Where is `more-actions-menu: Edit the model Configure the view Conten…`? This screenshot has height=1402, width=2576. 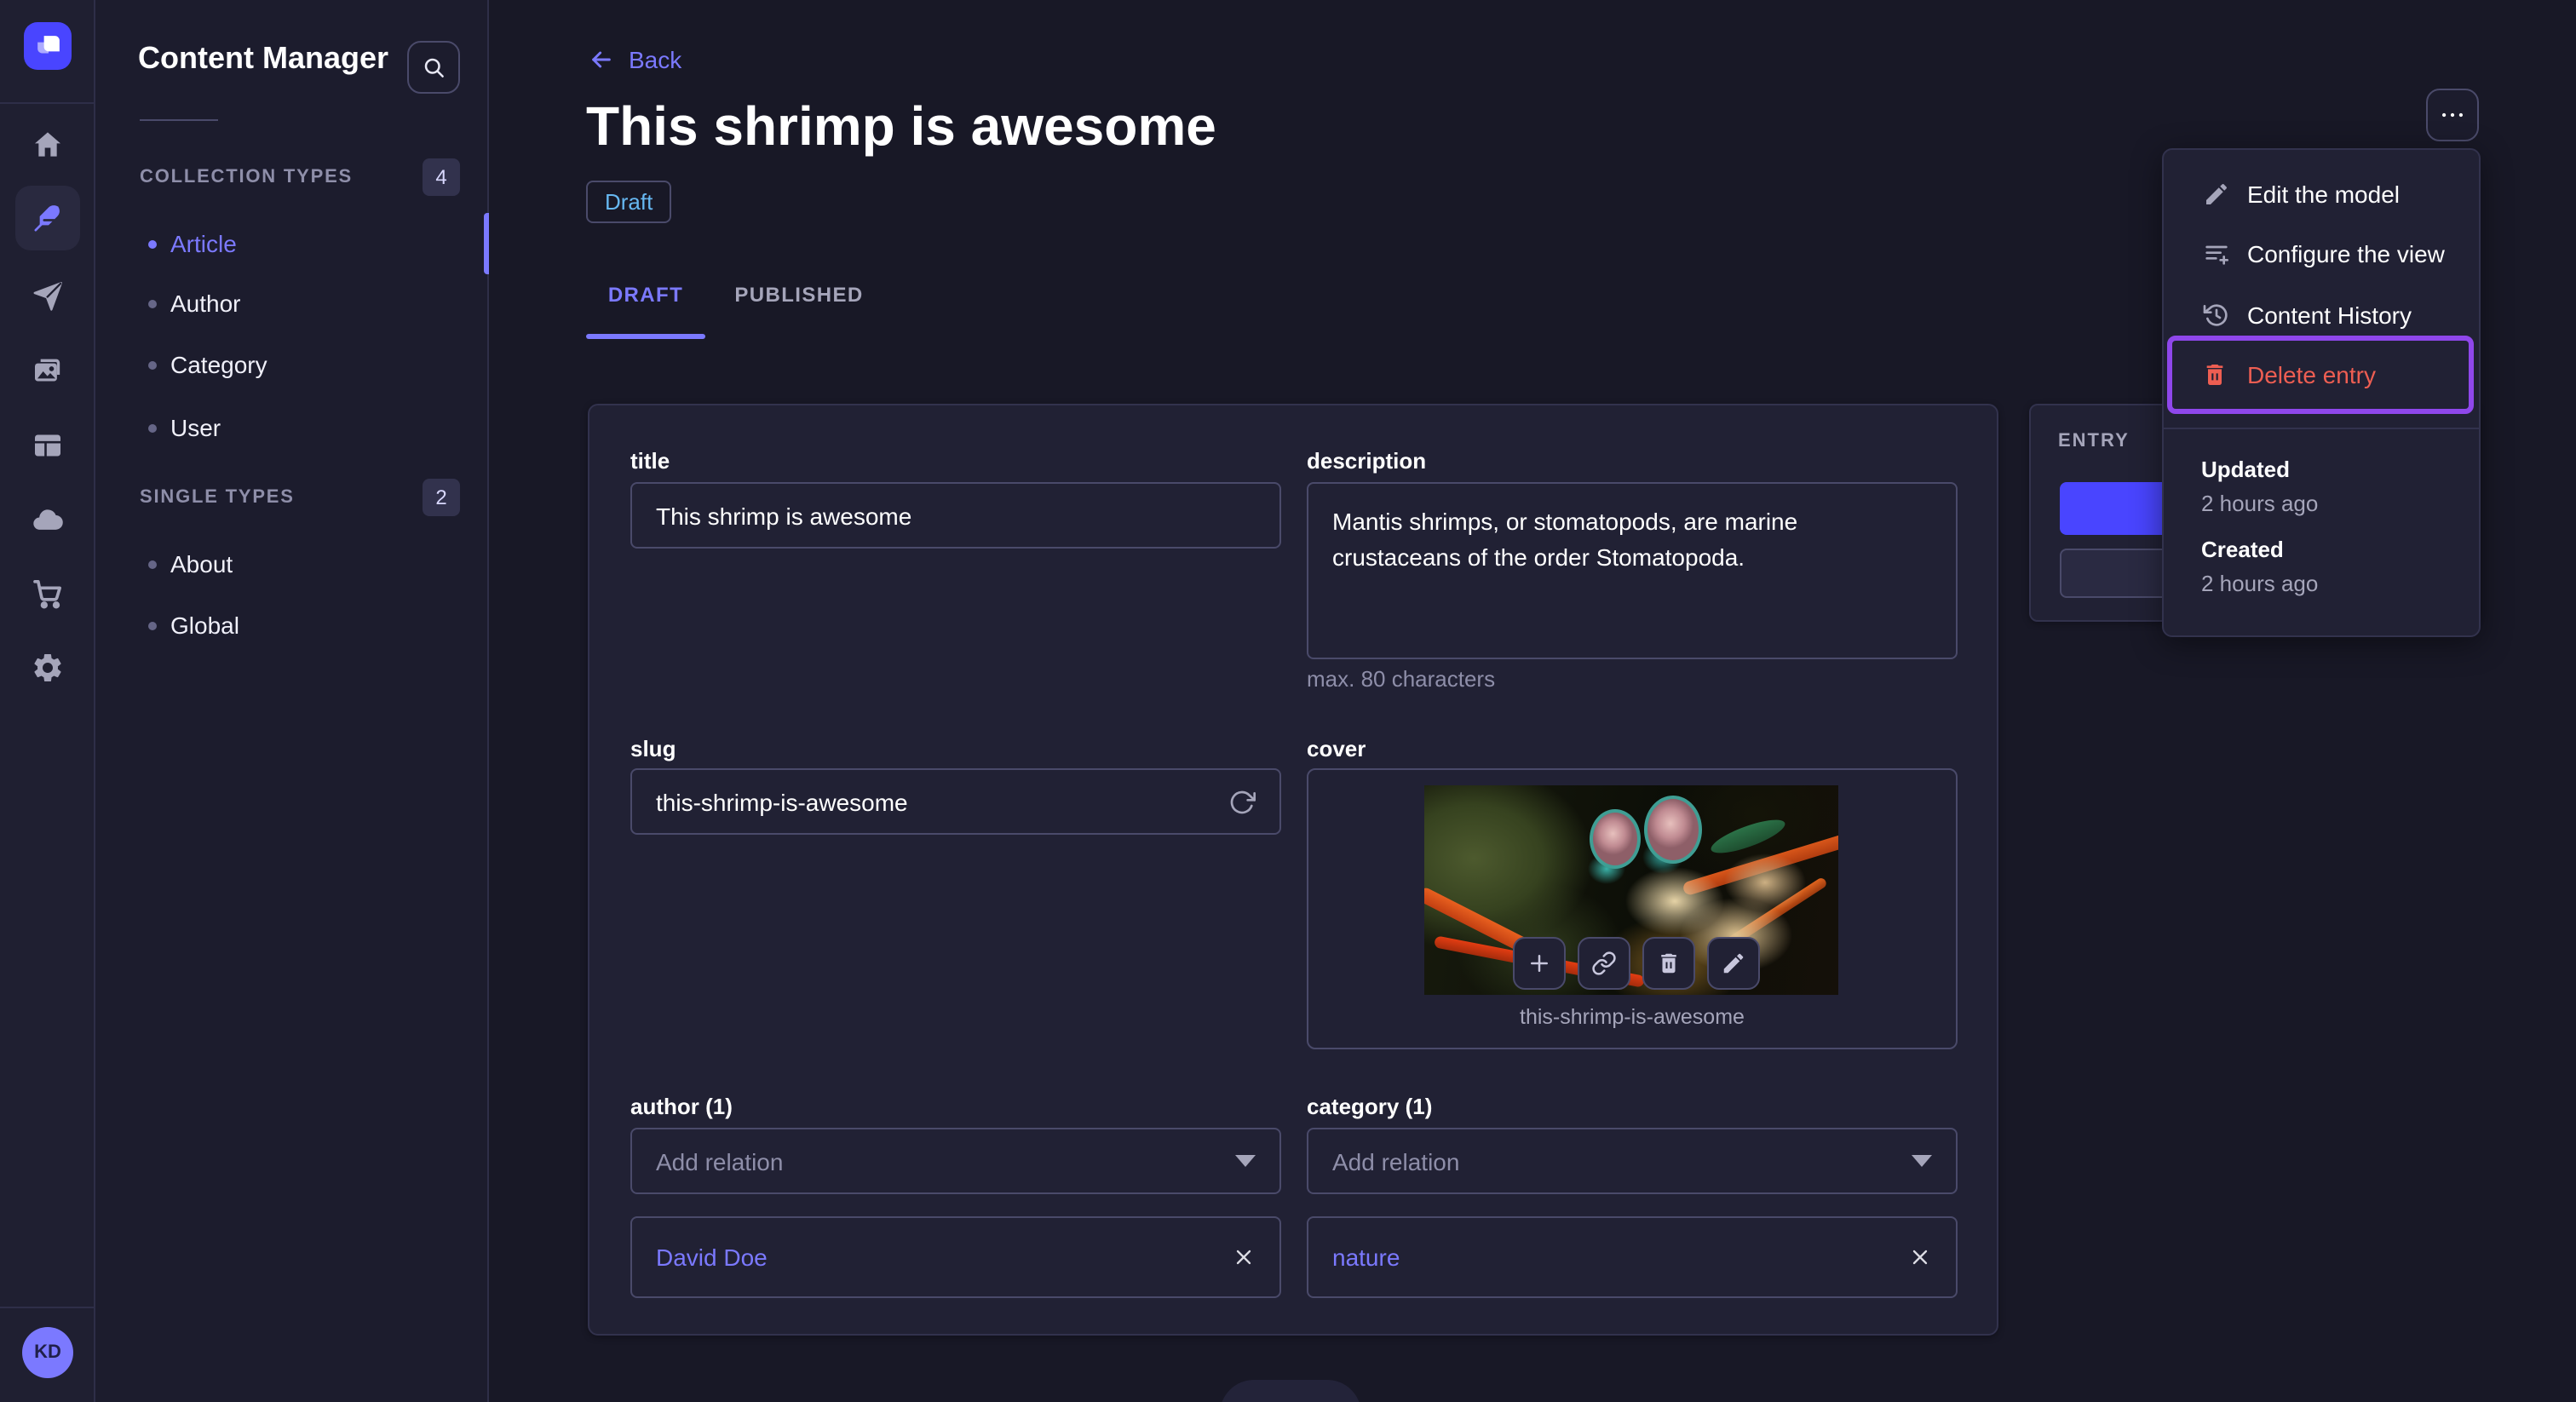 more-actions-menu: Edit the model Configure the view Conten… is located at coordinates (2322, 392).